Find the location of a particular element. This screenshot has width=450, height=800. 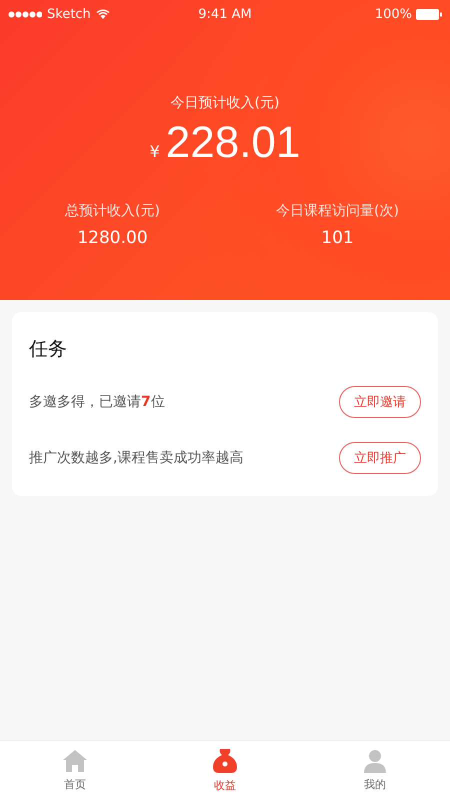

stat-label: 总预计收入(元) is located at coordinates (112, 211).